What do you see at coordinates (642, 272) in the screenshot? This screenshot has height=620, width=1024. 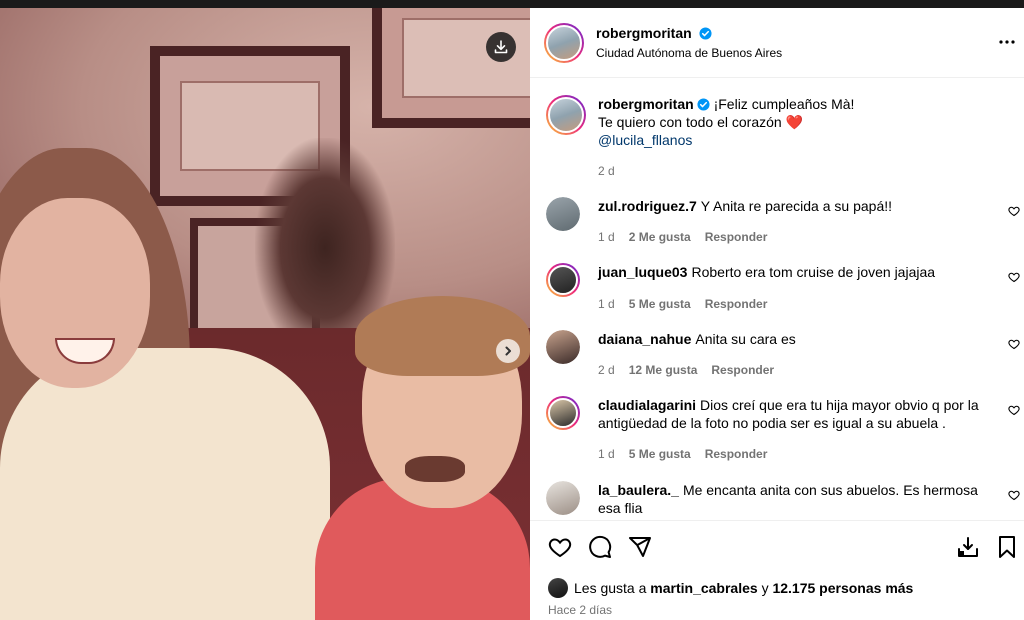 I see `comment-username: juan_luque03` at bounding box center [642, 272].